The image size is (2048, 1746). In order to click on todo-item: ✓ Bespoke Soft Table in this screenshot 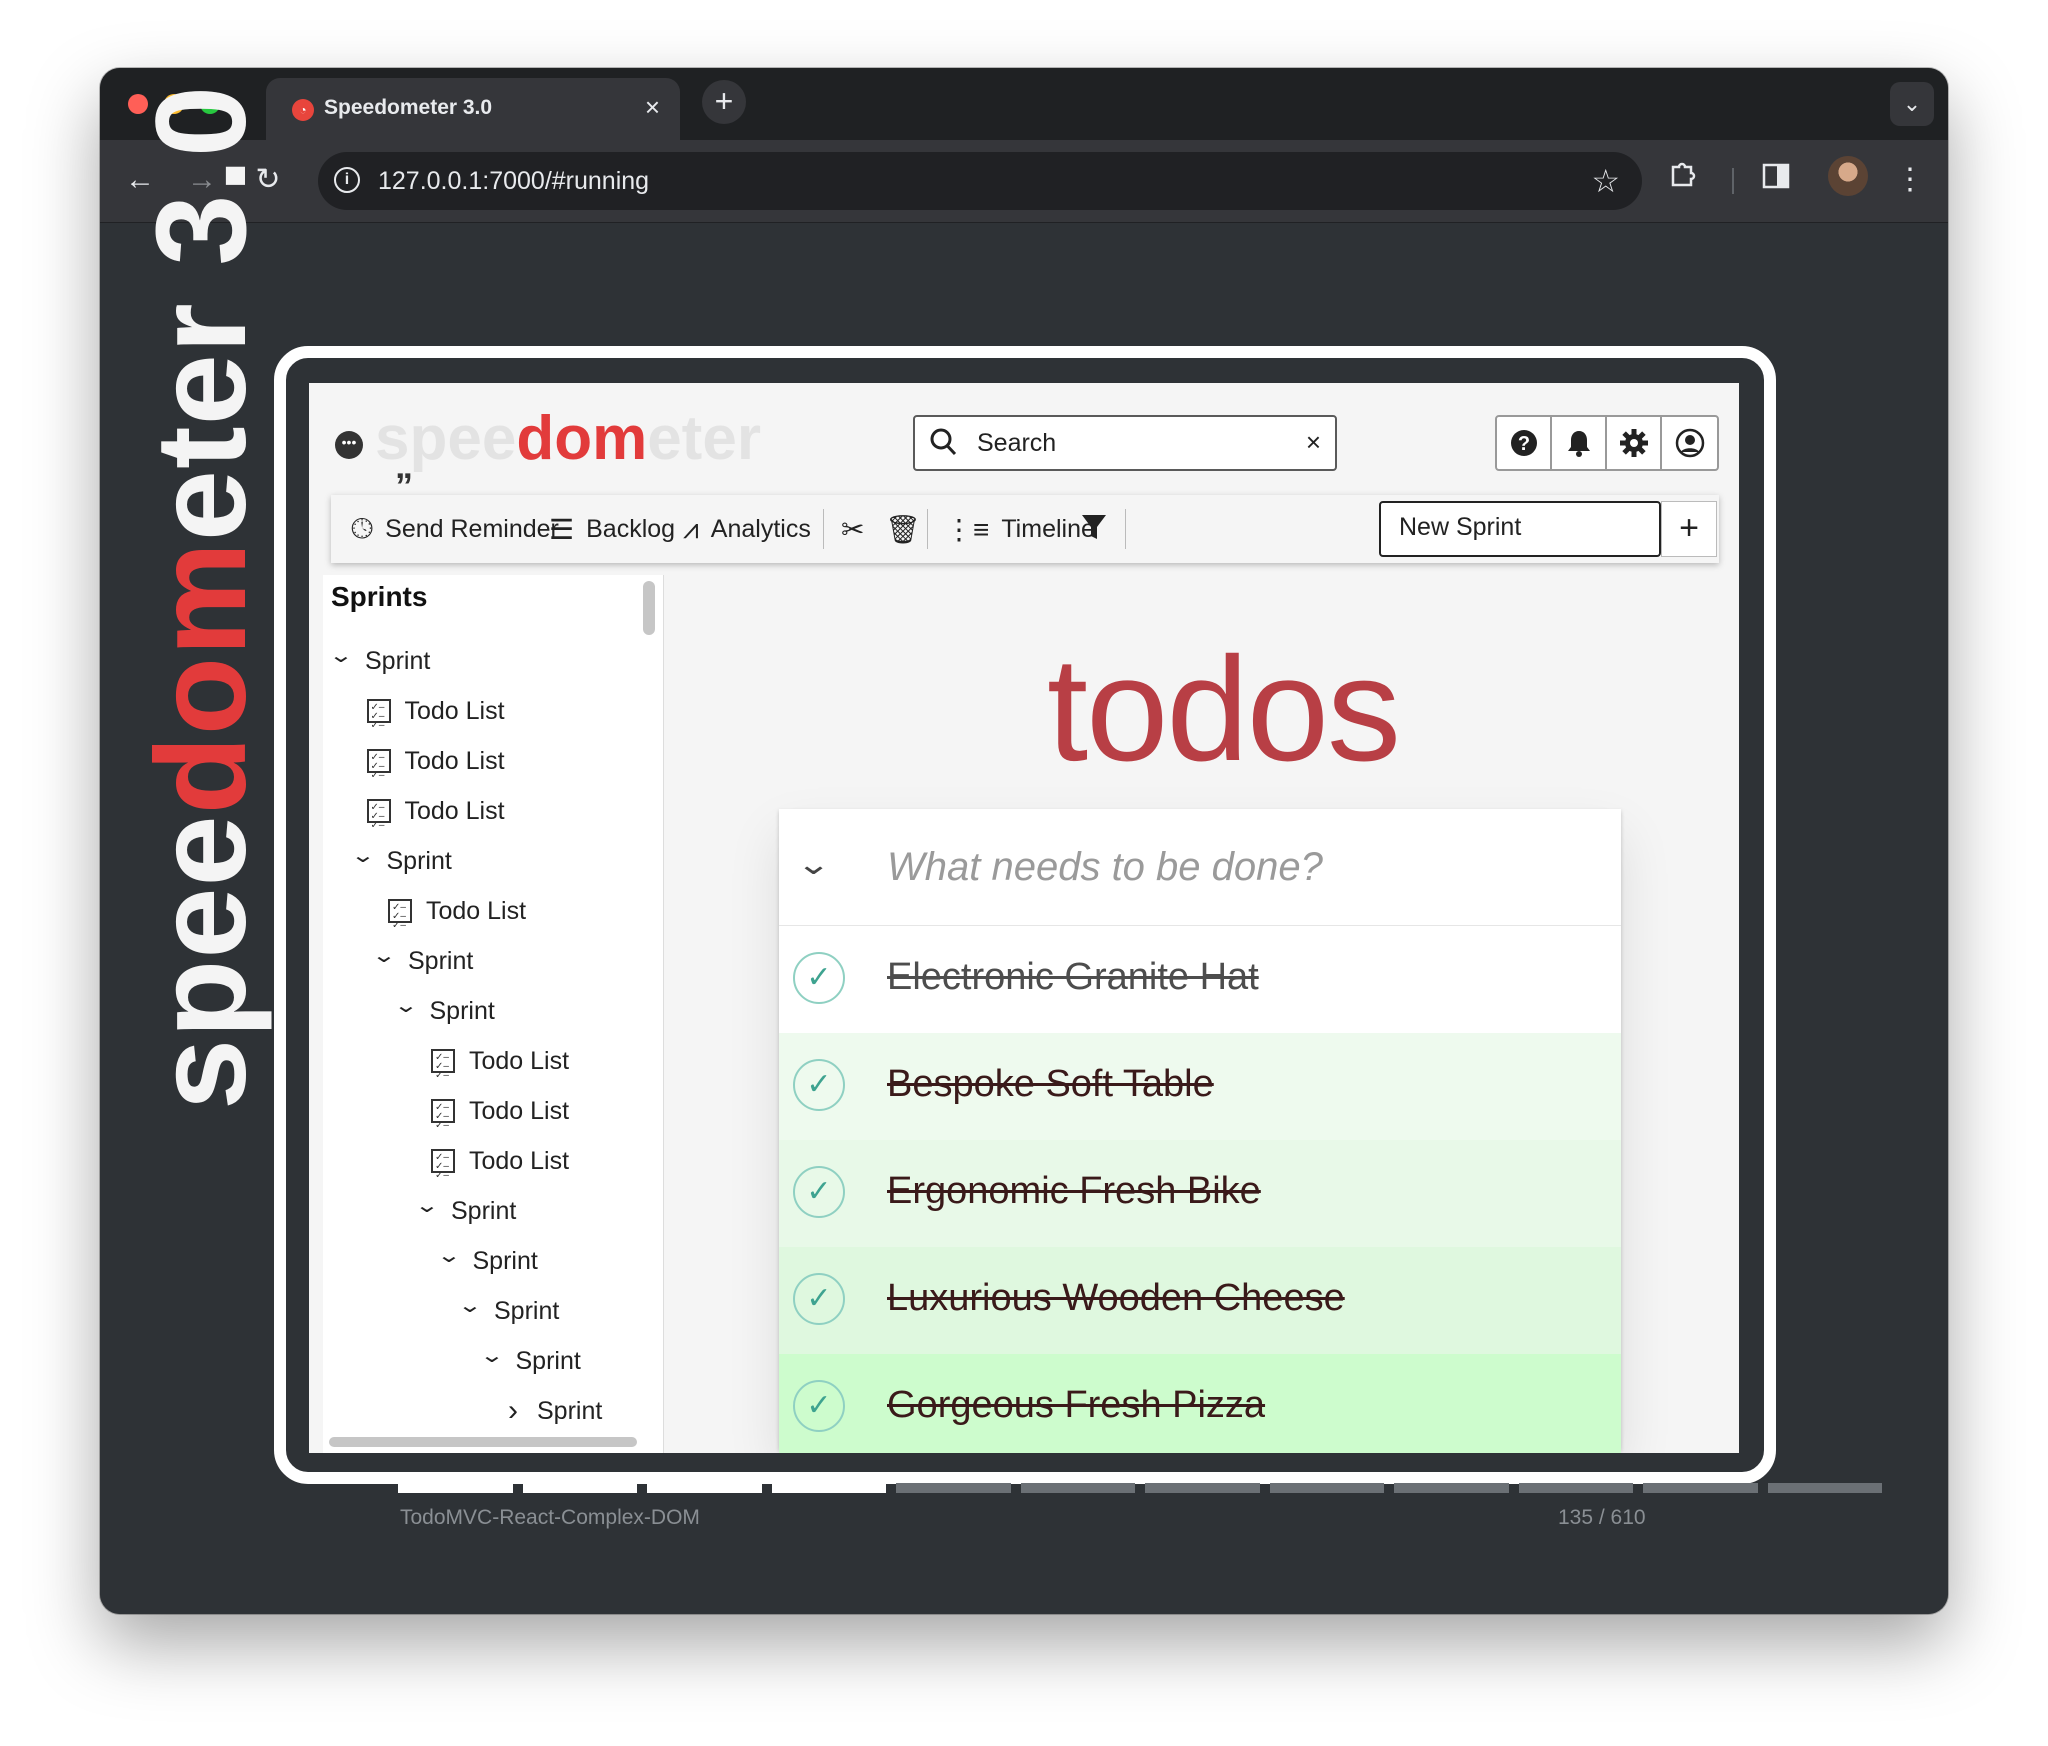, I will do `click(1200, 1087)`.